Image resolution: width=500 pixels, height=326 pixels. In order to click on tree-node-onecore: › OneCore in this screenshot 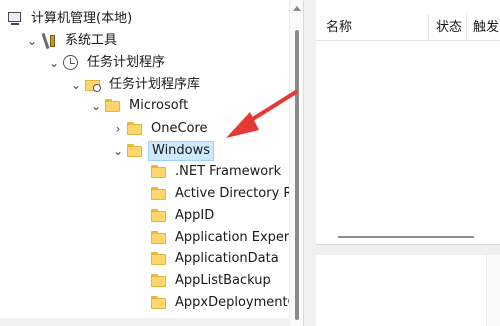, I will do `click(160, 129)`.